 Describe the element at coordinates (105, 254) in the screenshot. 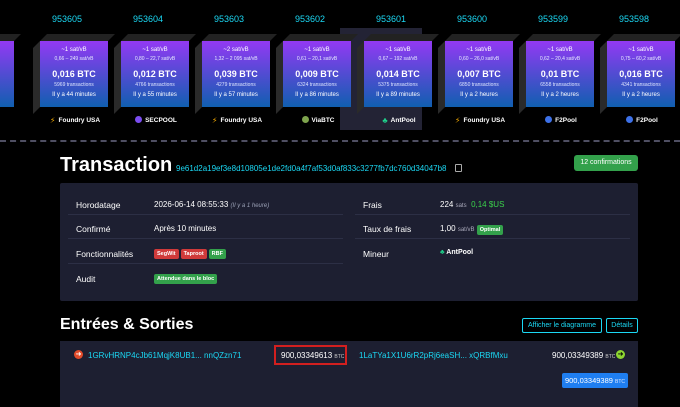

I see `features-label: Fonctionnalités` at that location.